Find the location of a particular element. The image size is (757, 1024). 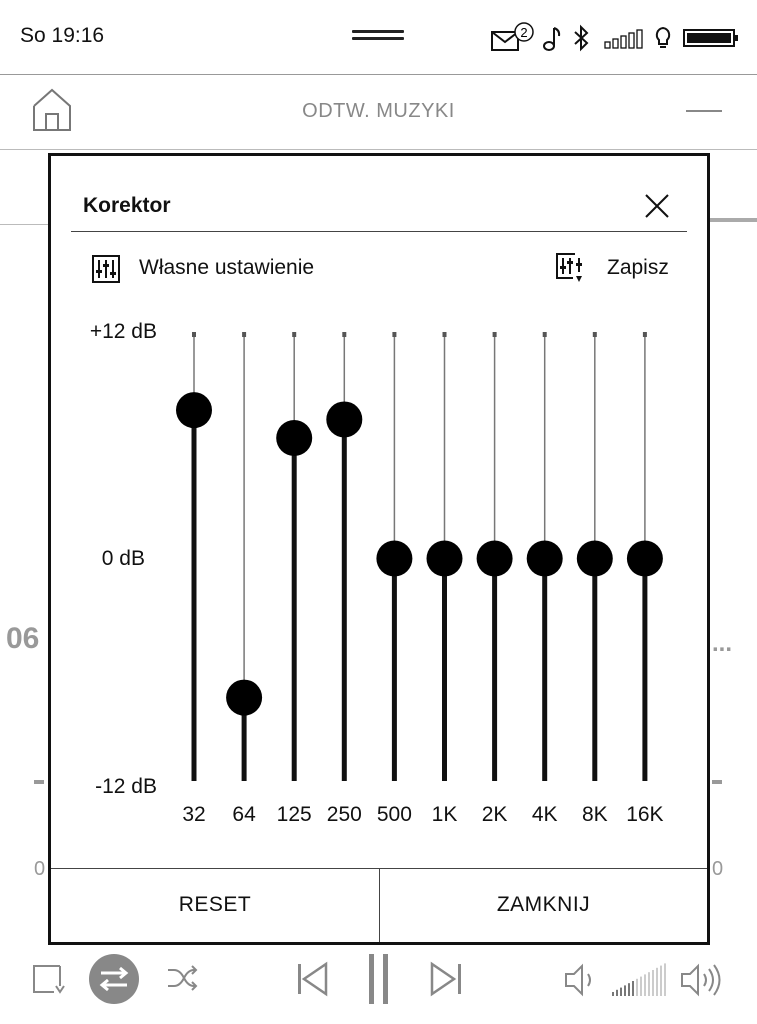

background-progress-start is located at coordinates (39, 782).